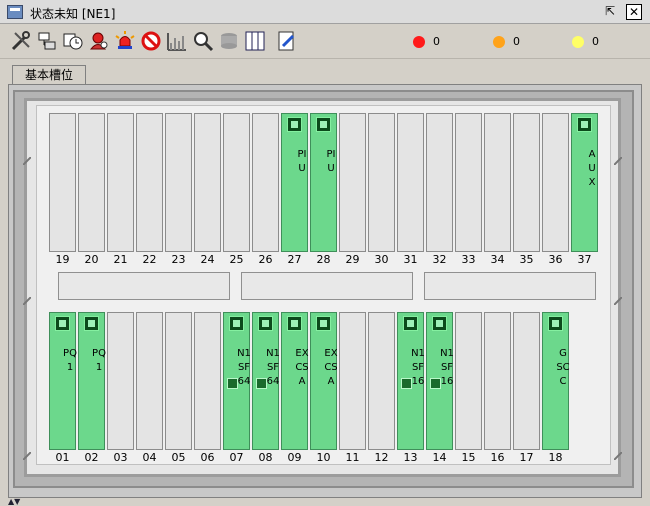 Image resolution: width=650 pixels, height=506 pixels. I want to click on slot-number: 26, so click(265, 259).